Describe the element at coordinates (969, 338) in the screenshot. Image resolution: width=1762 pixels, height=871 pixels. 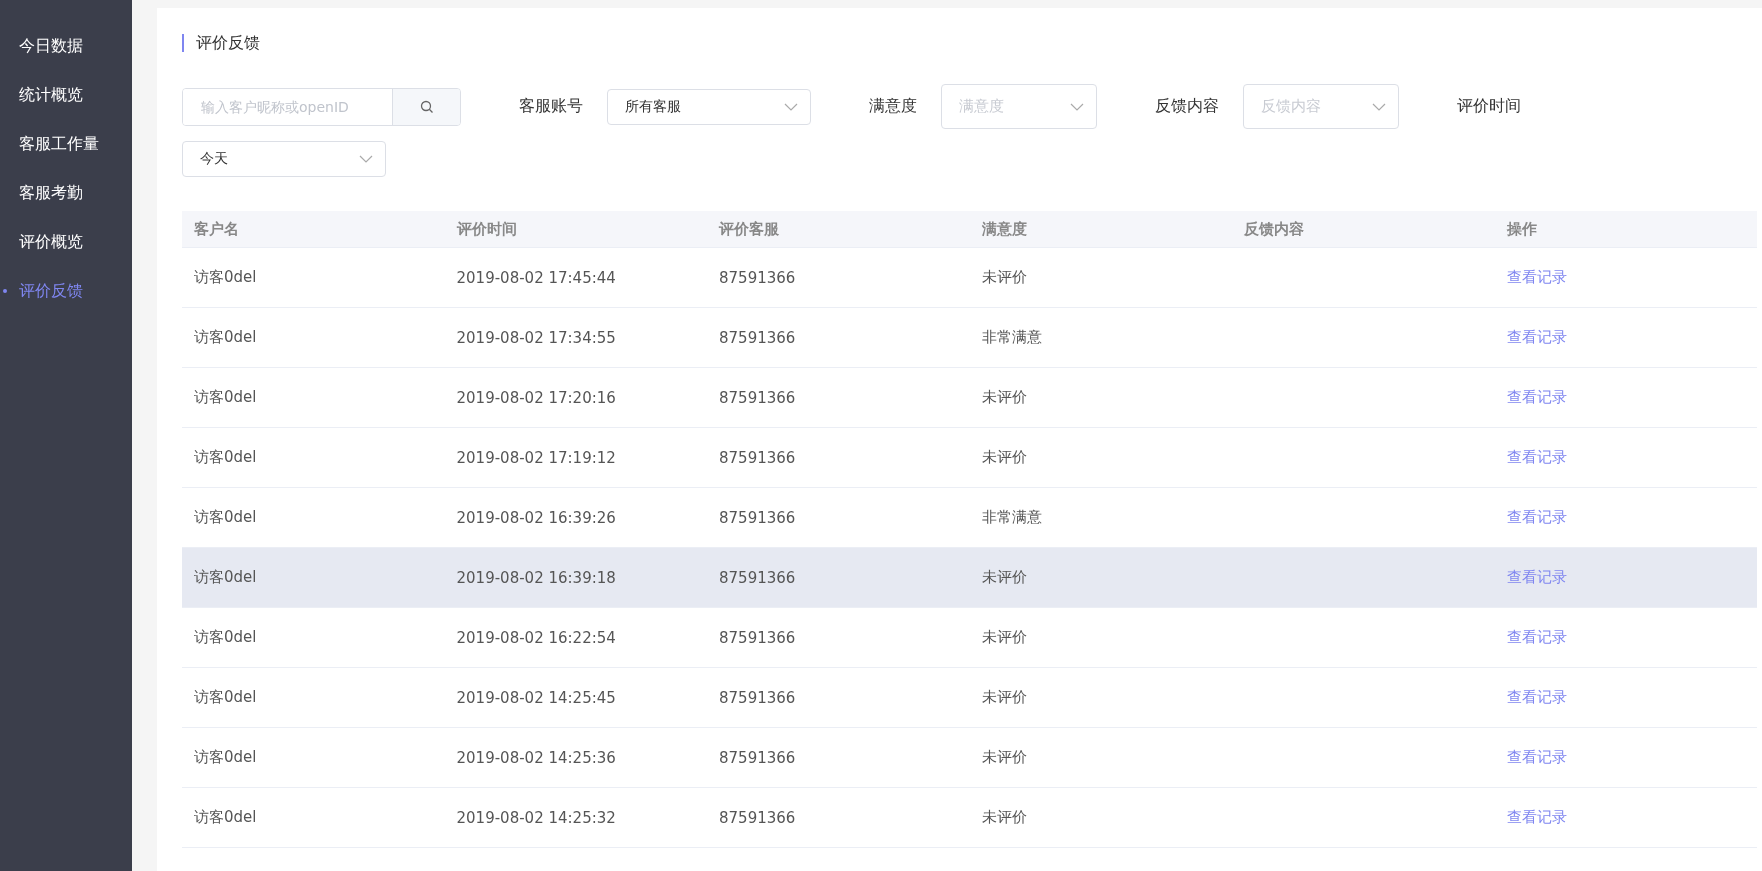
I see `table-row: 访客0del 2019-08-02 17:34:55 87591366 非常满意 查看记录` at that location.